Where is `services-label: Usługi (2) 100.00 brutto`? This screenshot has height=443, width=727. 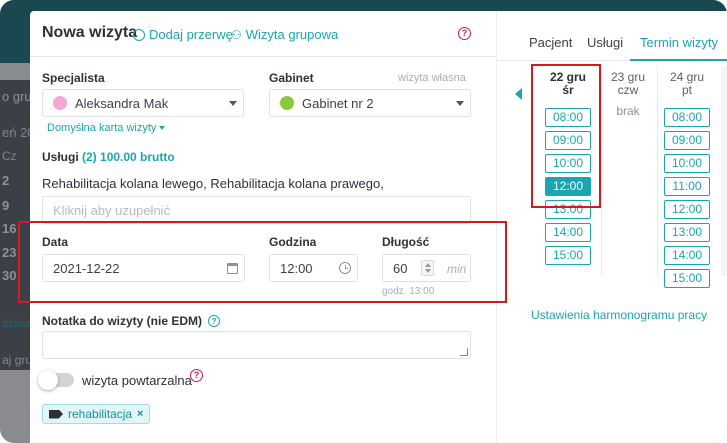 services-label: Usługi (2) 100.00 brutto is located at coordinates (108, 157).